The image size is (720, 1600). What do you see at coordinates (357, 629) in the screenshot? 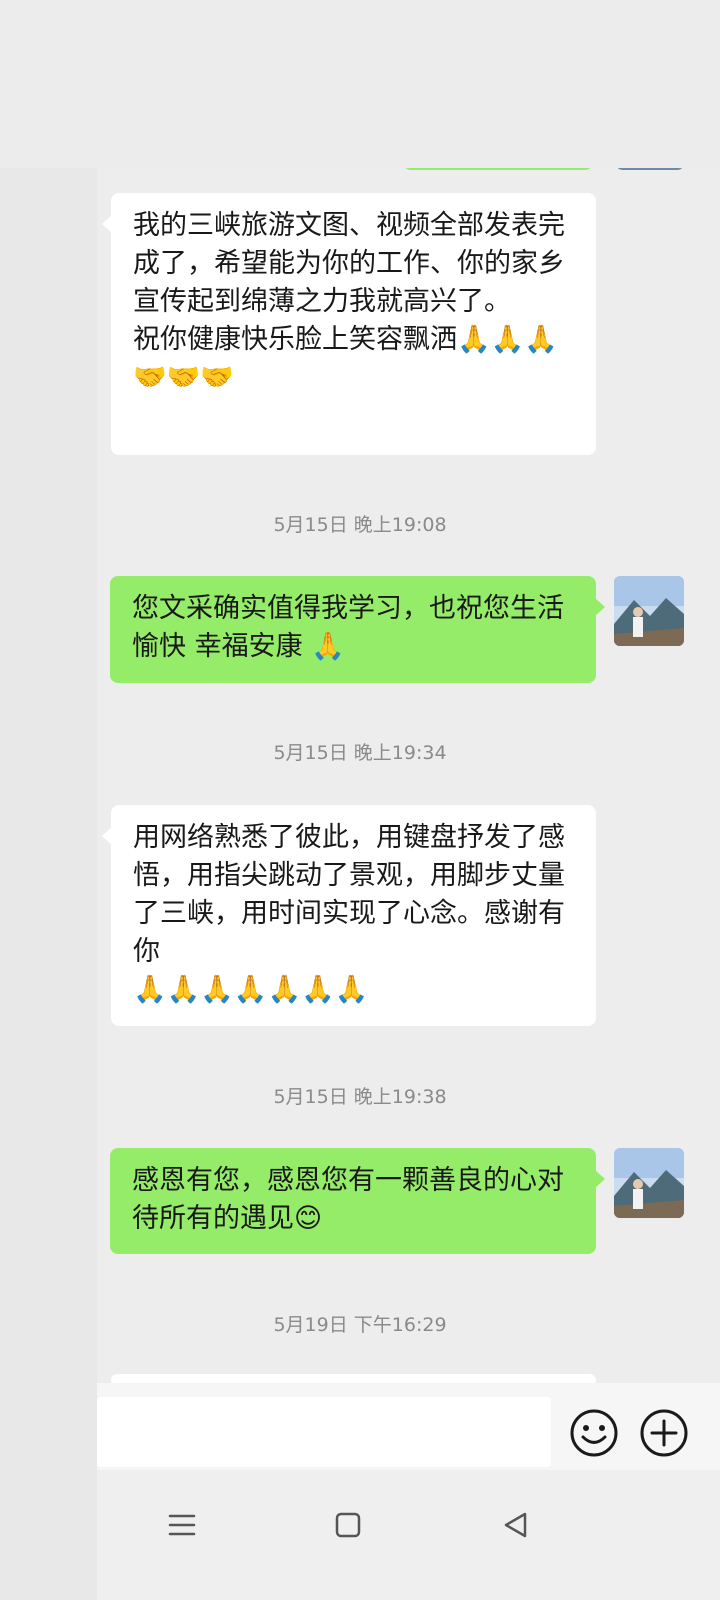
I see `message-bubble-outgoing: 您文采确实值得我学习，也祝您生活愉快 幸福安康 🙏` at bounding box center [357, 629].